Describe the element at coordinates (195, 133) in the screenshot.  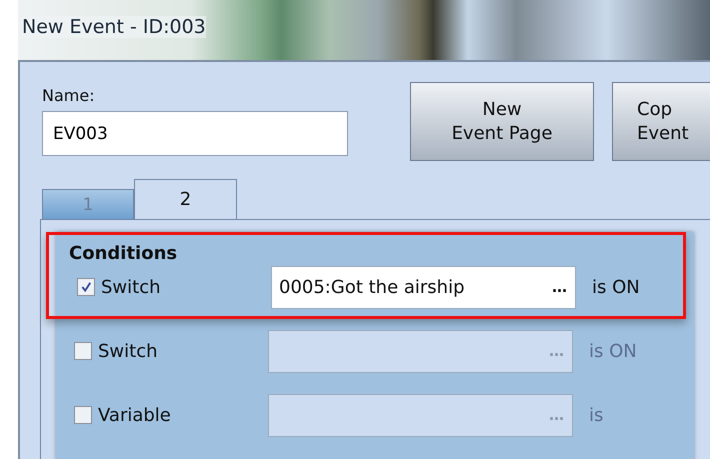
I see `name-field: EV003` at that location.